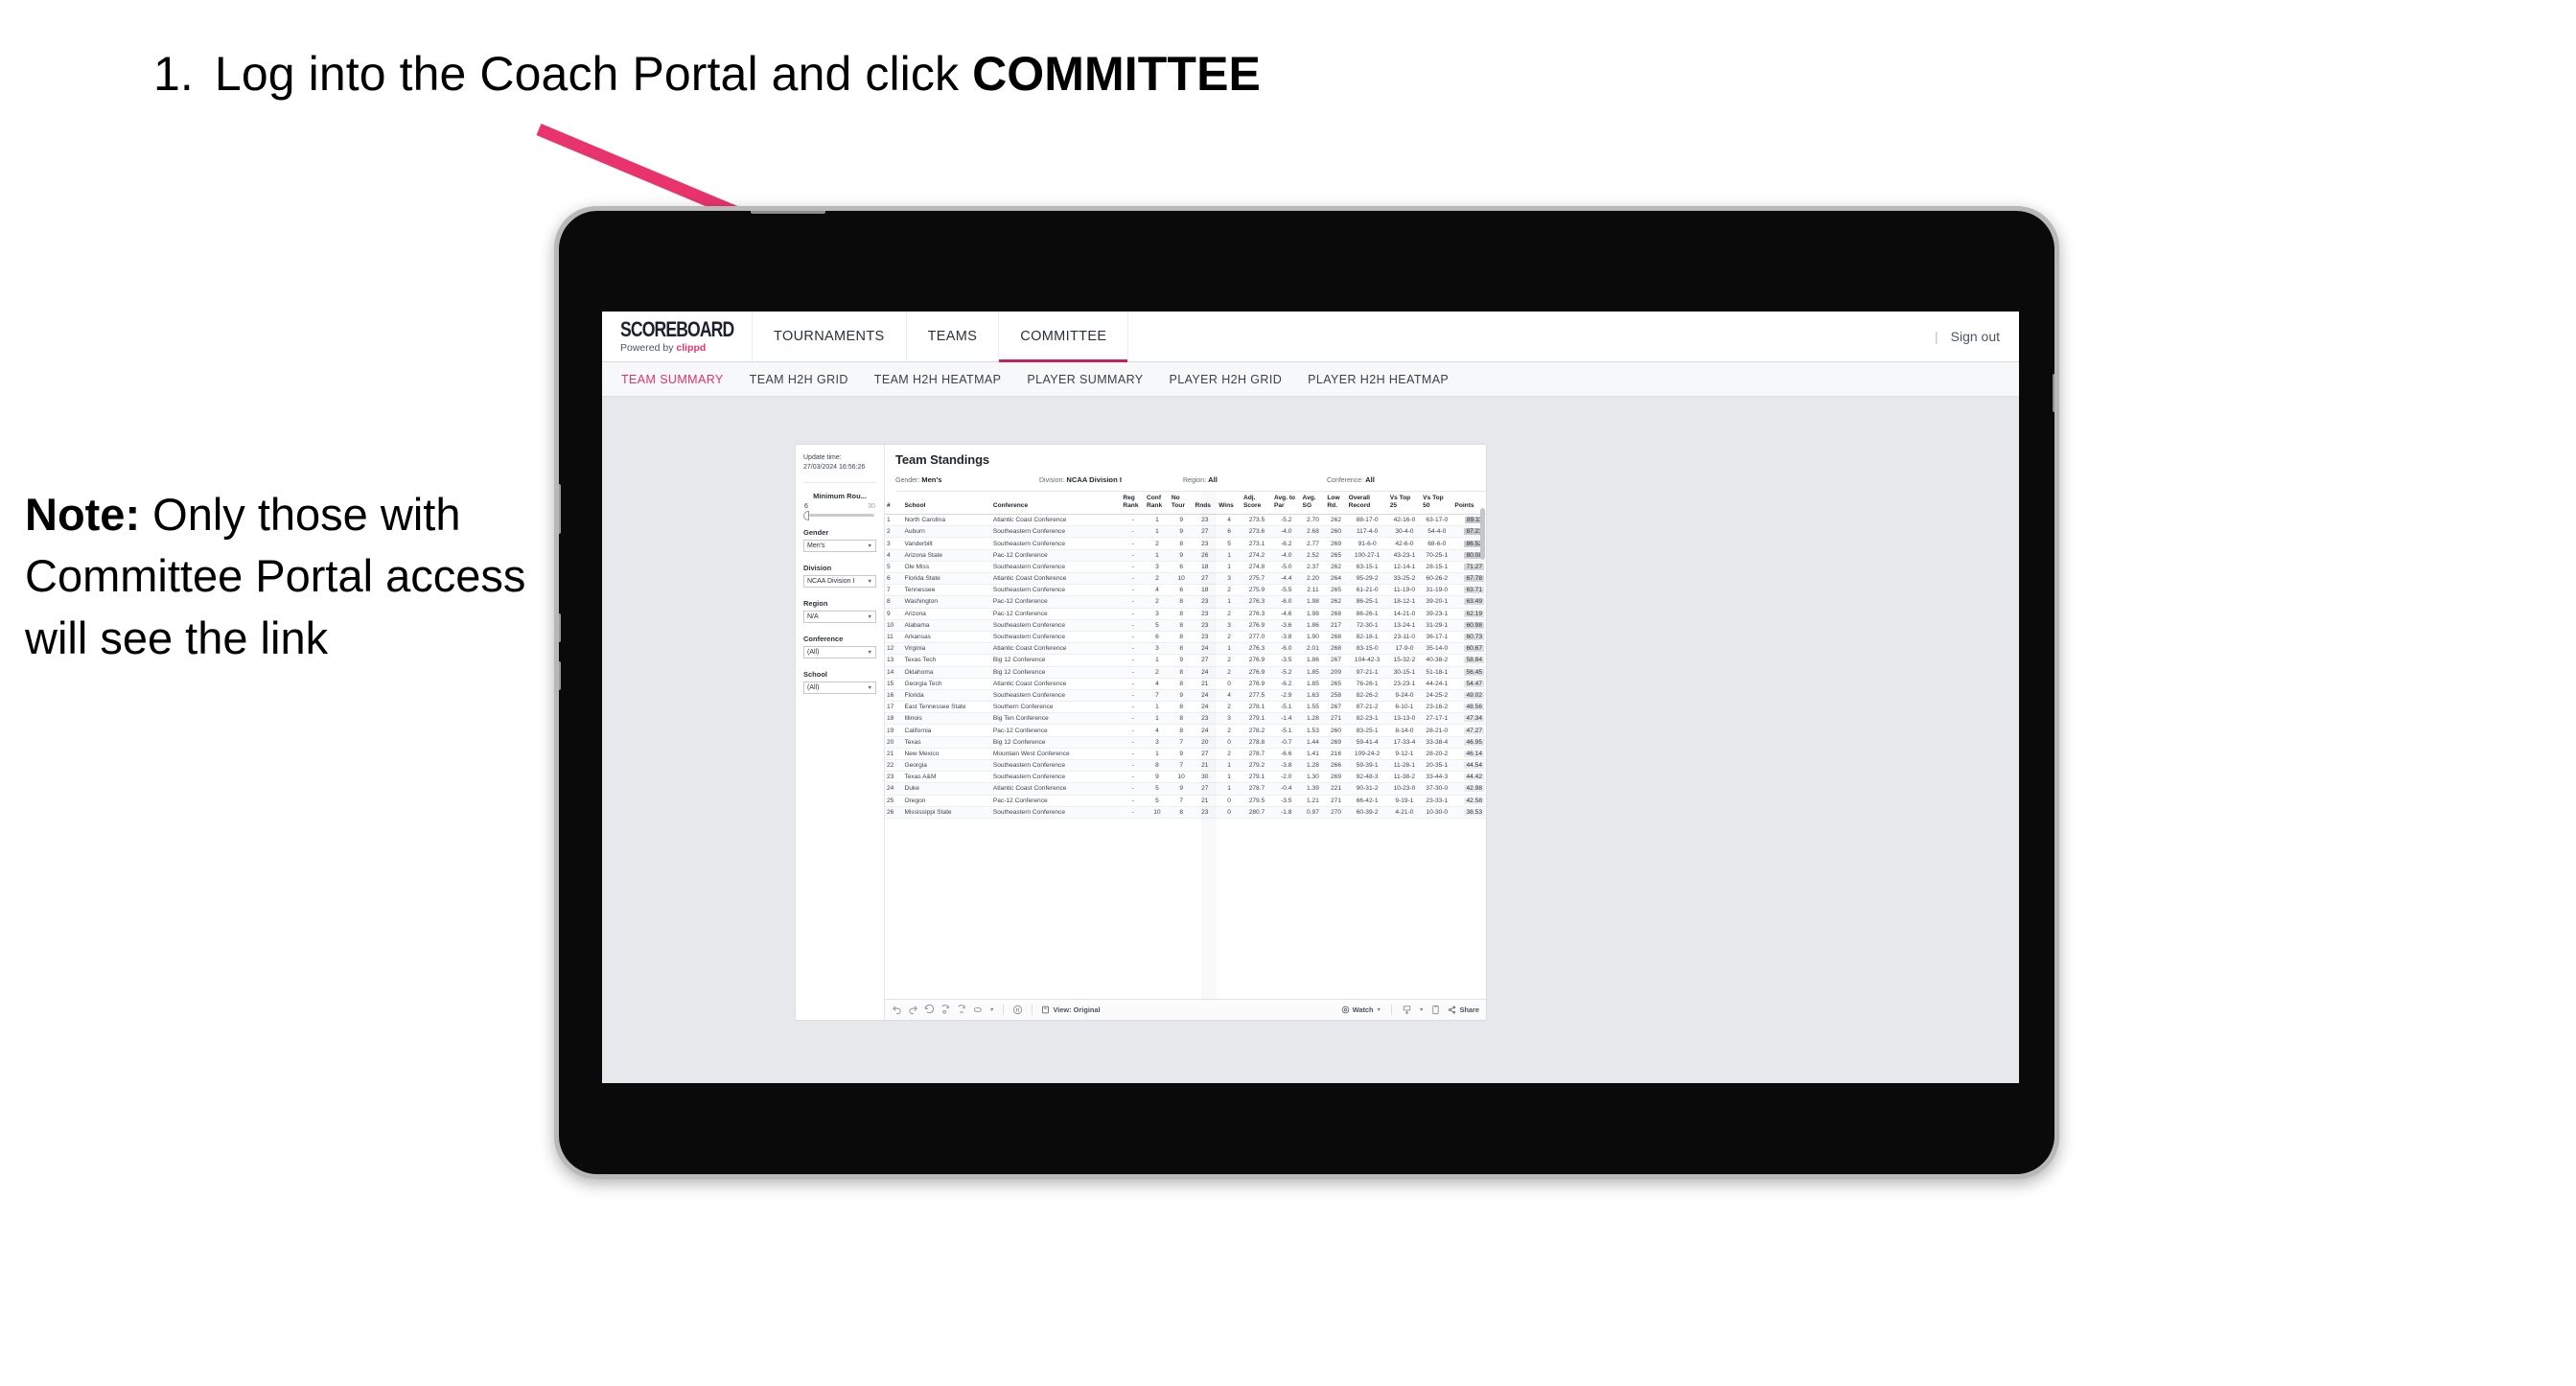 This screenshot has width=2576, height=1386. What do you see at coordinates (1483, 534) in the screenshot?
I see `vertical-scrollbar` at bounding box center [1483, 534].